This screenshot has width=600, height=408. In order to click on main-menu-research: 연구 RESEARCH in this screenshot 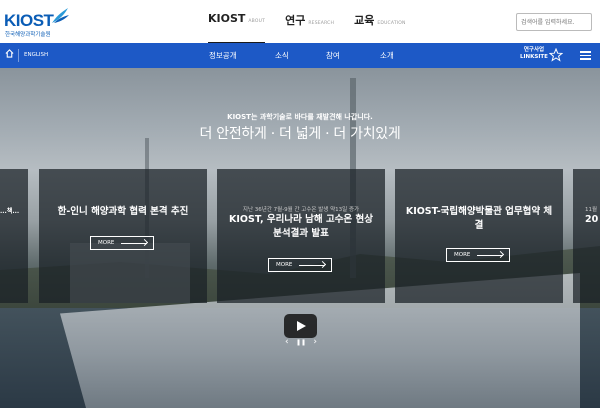, I will do `click(309, 23)`.